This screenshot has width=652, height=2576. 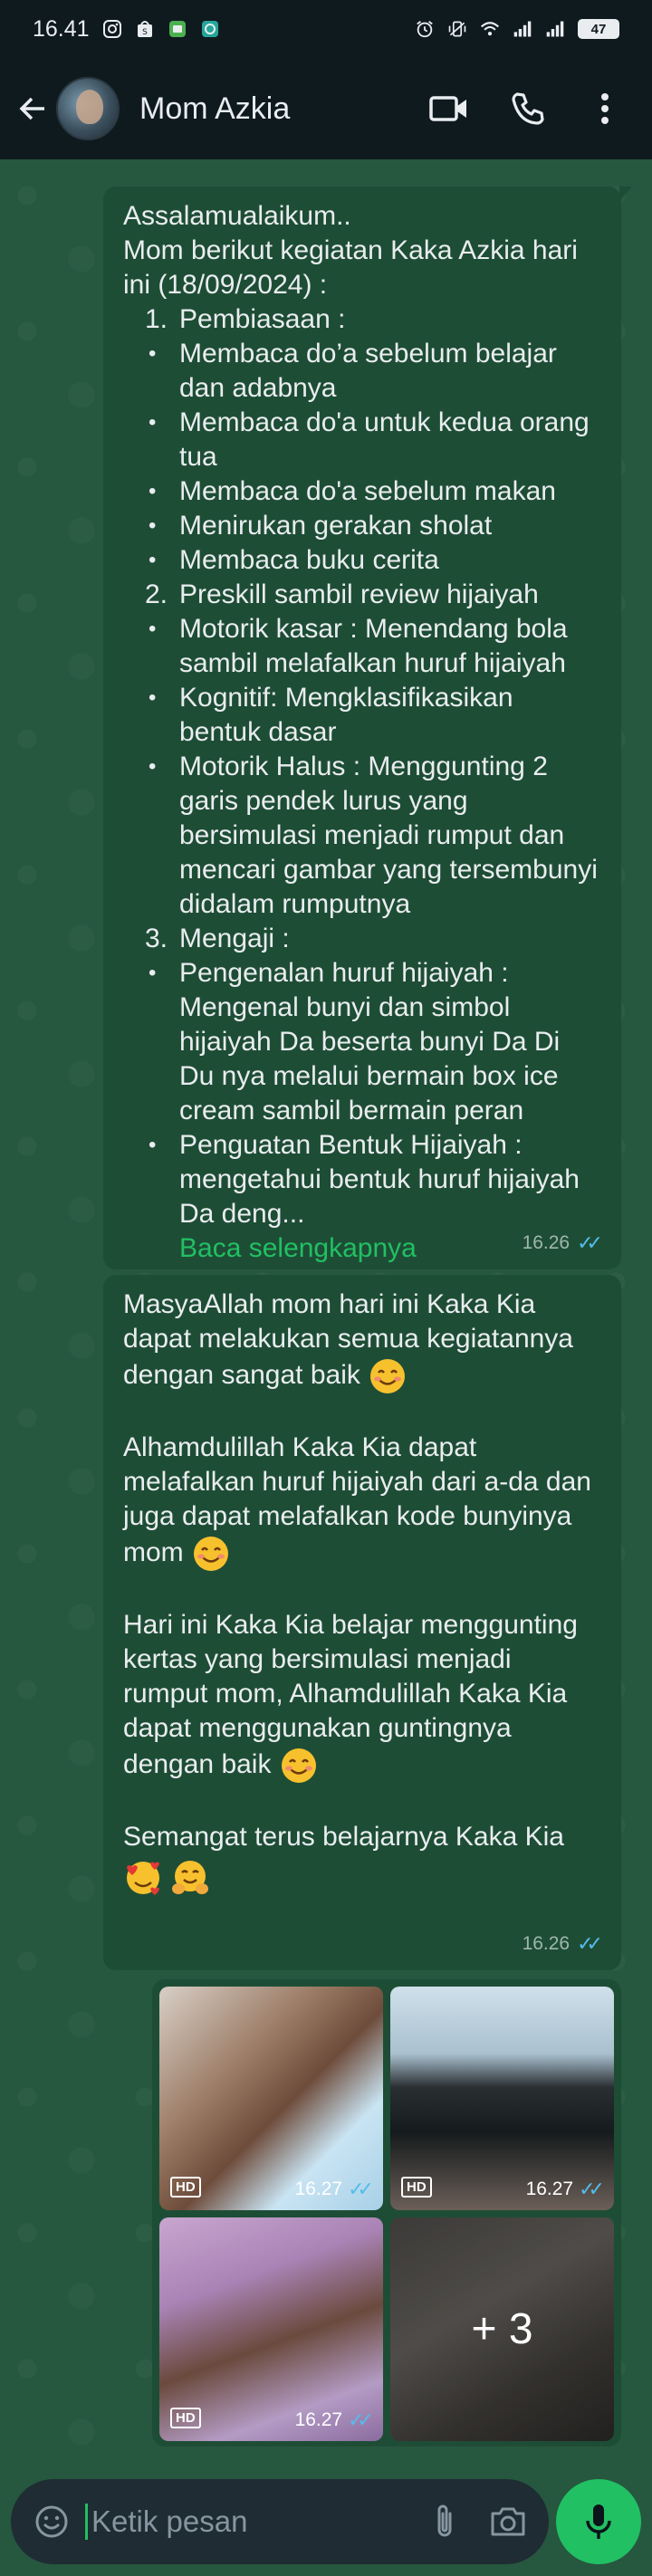 I want to click on bullet-item: Membaca do'a sebelum makan, so click(x=362, y=491).